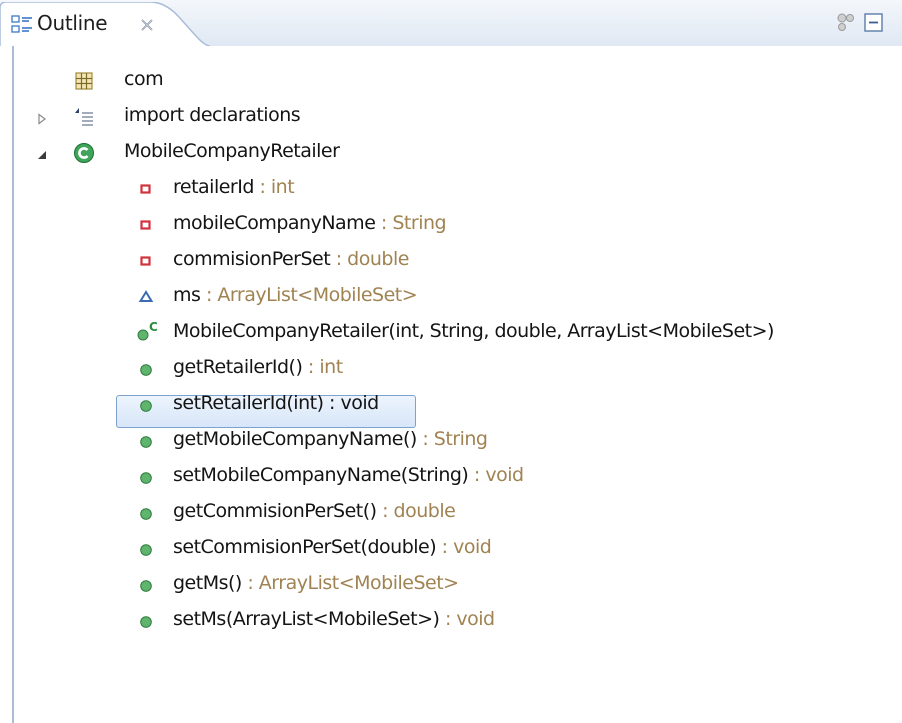 This screenshot has height=723, width=902. I want to click on tree-item: setMs(ArrayList<MobileSet>) : void, so click(451, 621).